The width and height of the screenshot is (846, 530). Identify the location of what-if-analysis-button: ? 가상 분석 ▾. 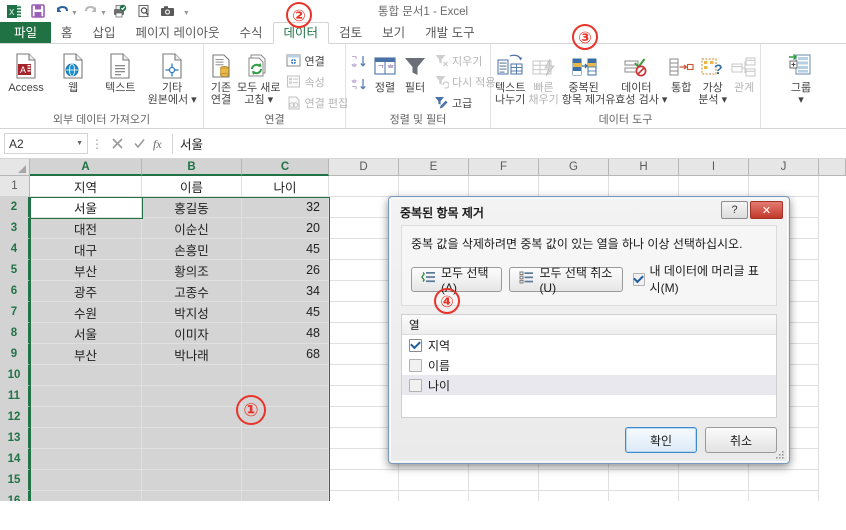
(712, 77).